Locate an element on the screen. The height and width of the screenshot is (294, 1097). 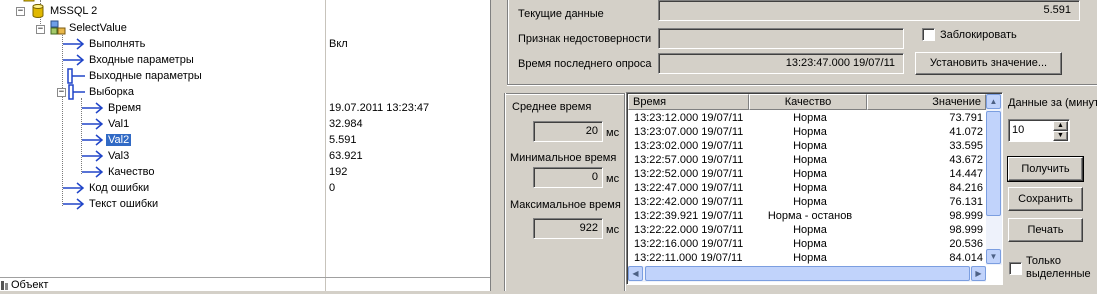
tree-value: 63.921 is located at coordinates (346, 156).